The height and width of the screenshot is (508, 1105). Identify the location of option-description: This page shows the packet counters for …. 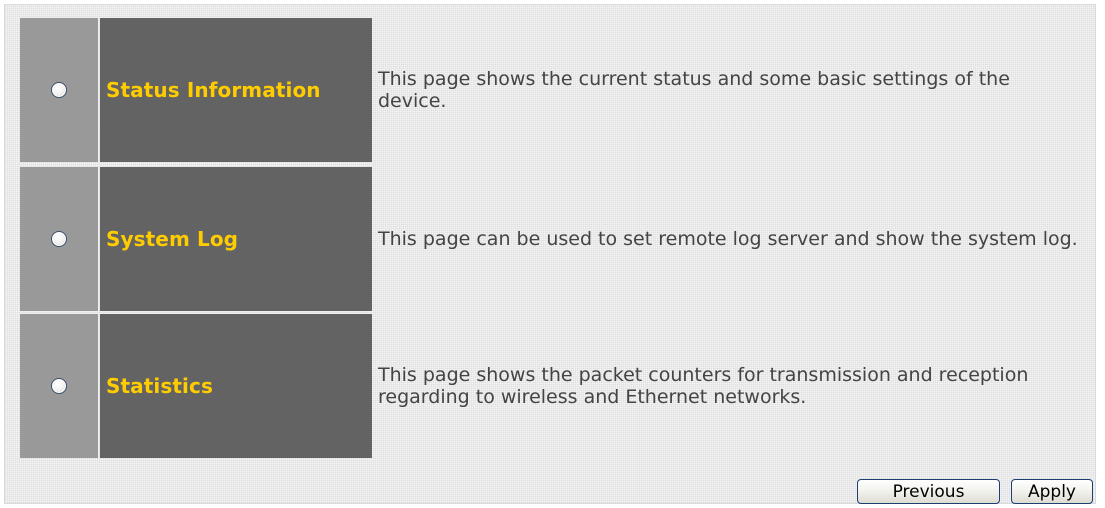
(703, 386).